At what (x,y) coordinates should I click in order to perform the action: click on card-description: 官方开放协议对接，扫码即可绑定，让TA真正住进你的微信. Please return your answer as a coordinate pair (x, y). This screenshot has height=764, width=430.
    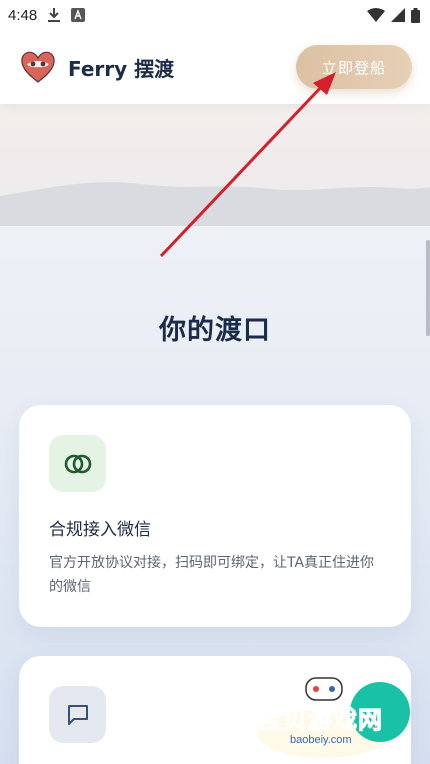
    Looking at the image, I should click on (212, 575).